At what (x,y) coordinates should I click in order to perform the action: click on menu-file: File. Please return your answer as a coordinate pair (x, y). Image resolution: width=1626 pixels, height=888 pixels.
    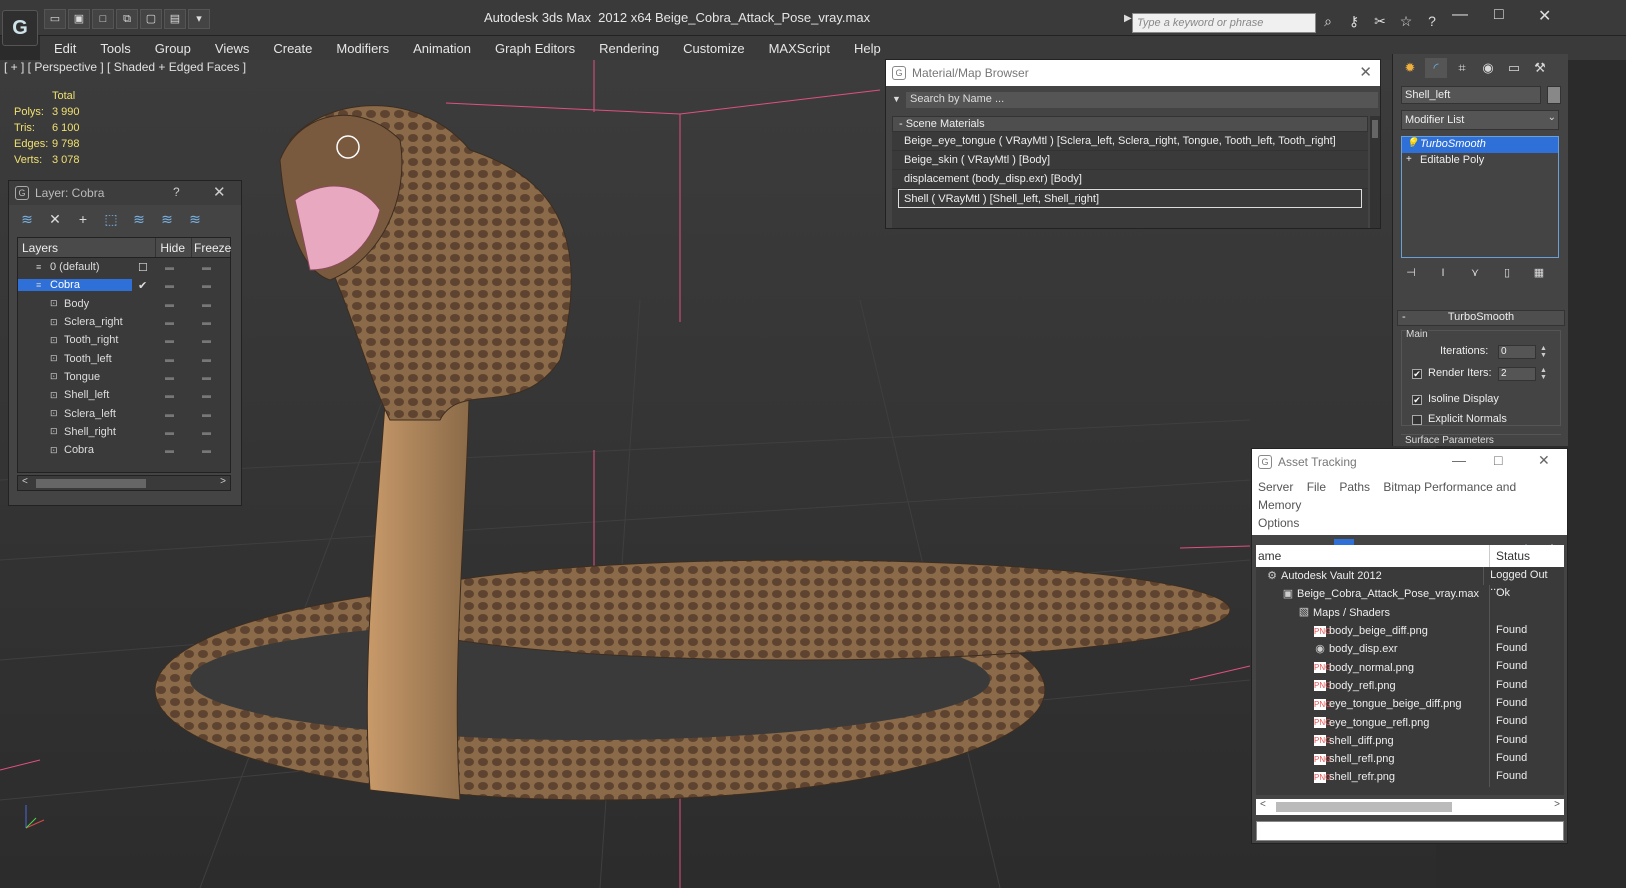
    Looking at the image, I should click on (1316, 487).